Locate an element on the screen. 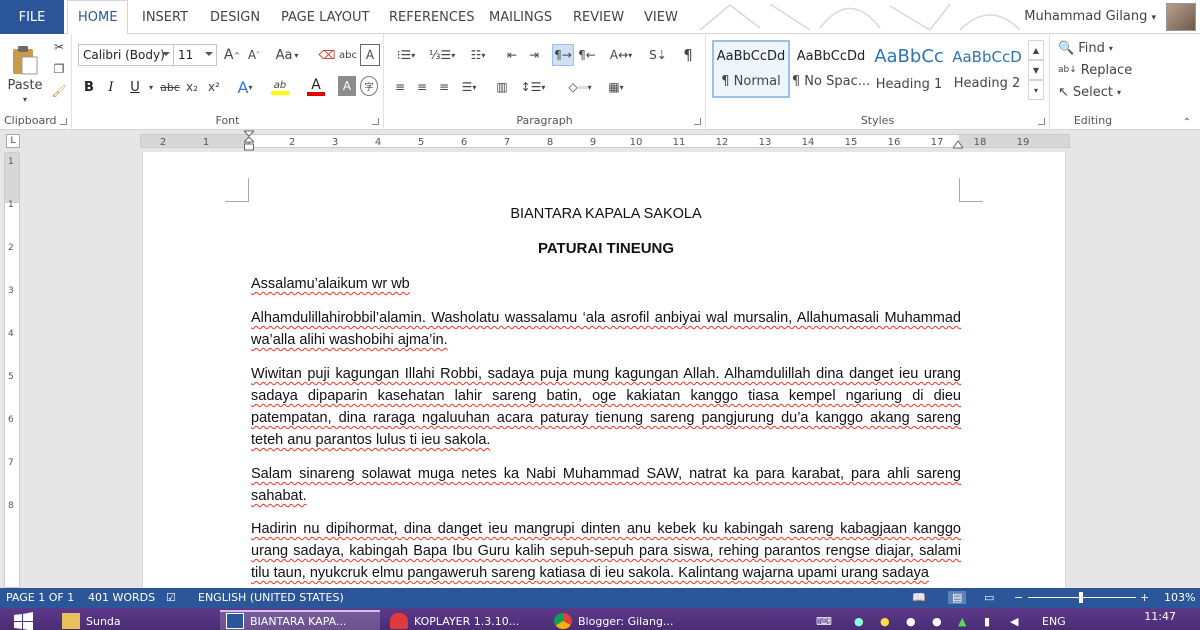  tab-review: REVIEW is located at coordinates (598, 17).